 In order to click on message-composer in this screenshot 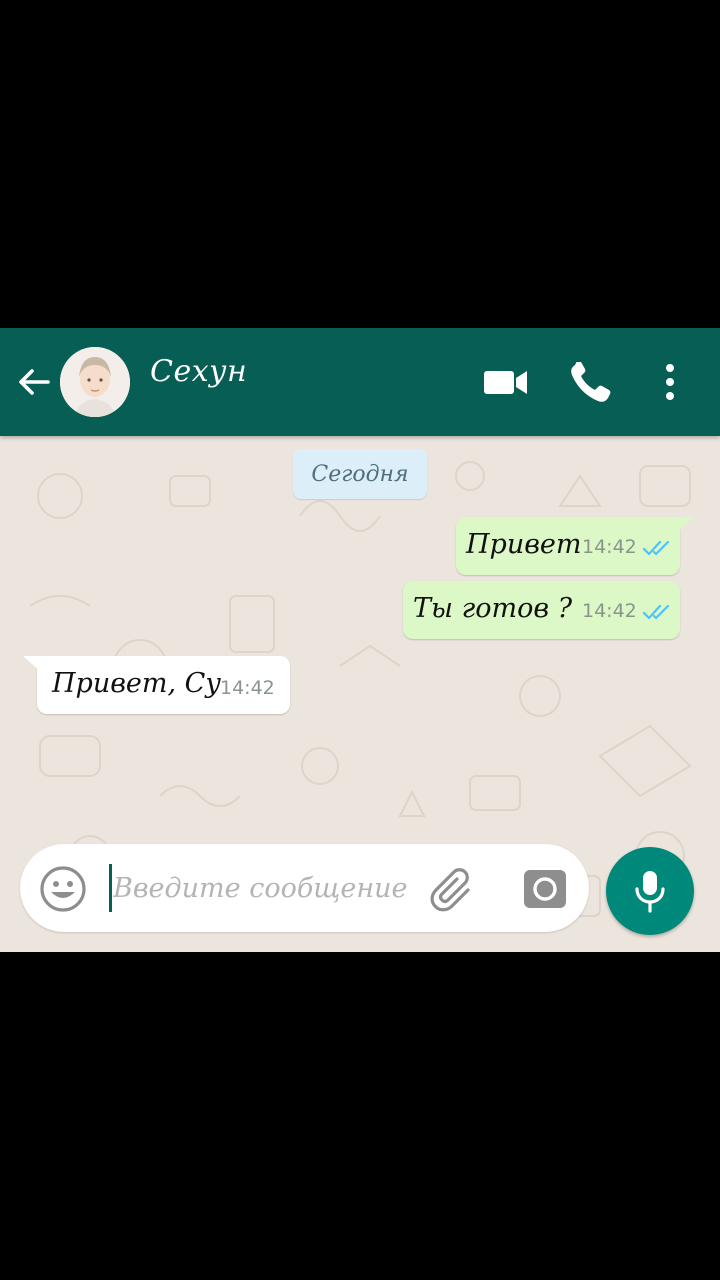, I will do `click(304, 888)`.